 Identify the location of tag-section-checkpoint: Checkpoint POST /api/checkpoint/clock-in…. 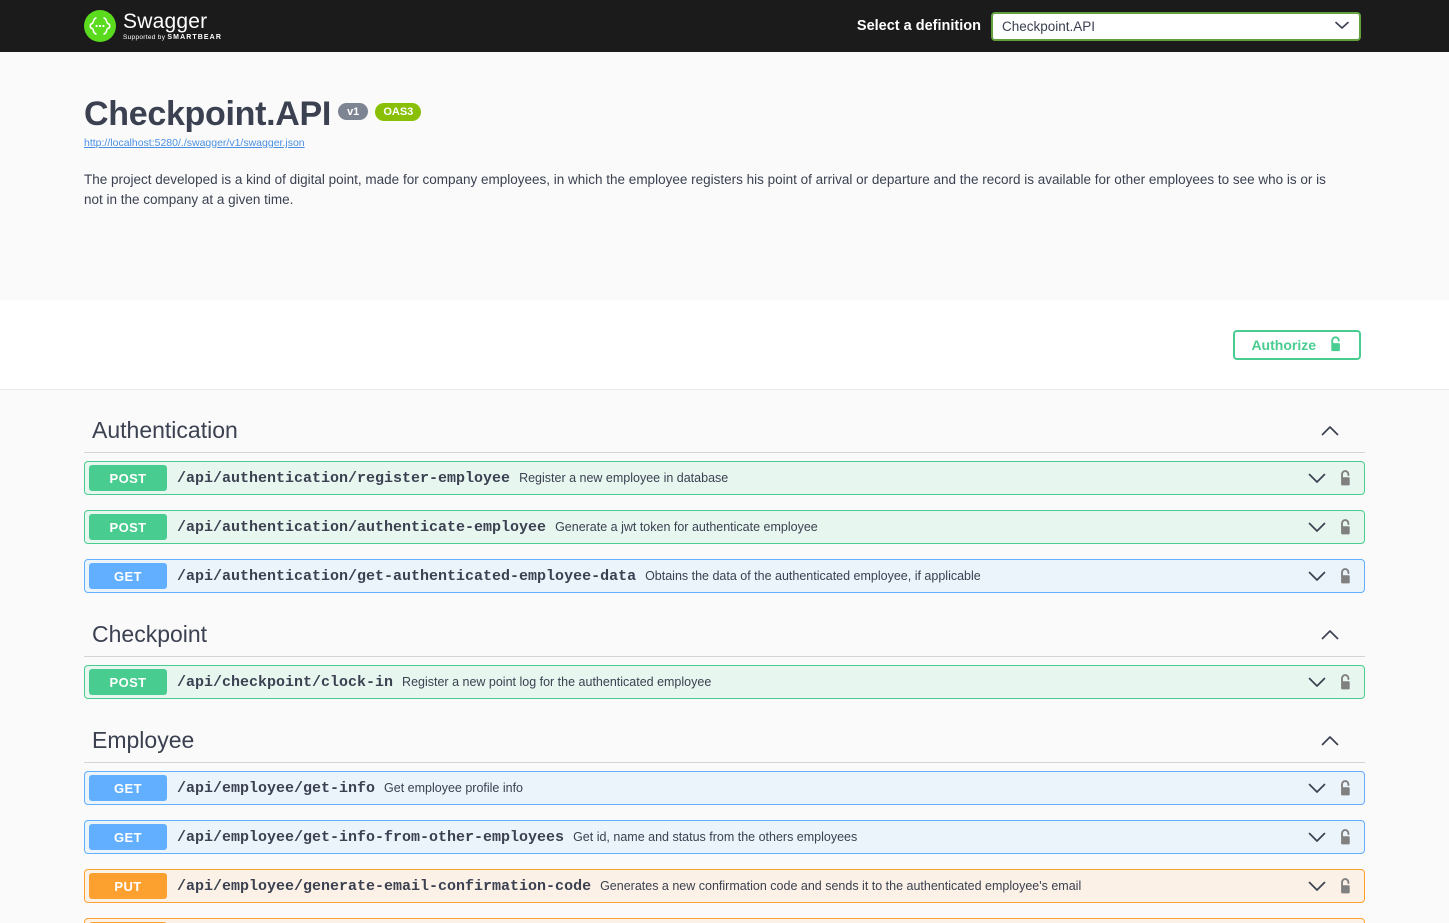
(724, 653).